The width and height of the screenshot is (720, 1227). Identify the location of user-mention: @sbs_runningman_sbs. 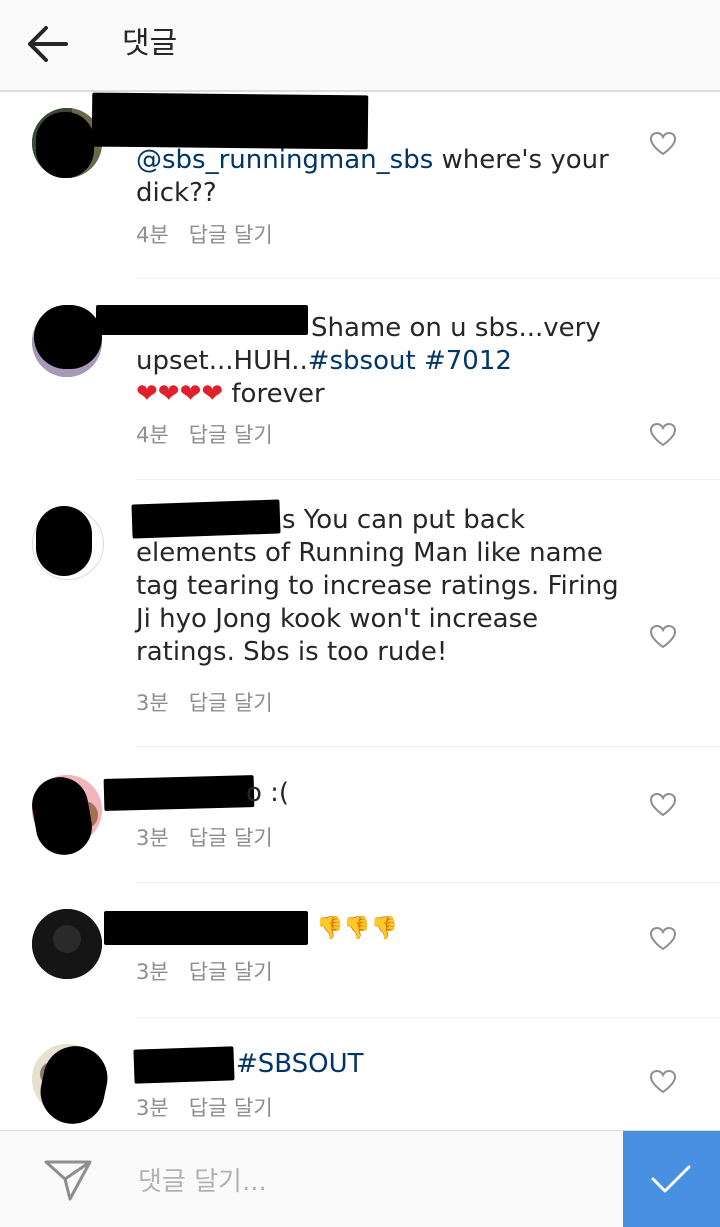
(284, 160).